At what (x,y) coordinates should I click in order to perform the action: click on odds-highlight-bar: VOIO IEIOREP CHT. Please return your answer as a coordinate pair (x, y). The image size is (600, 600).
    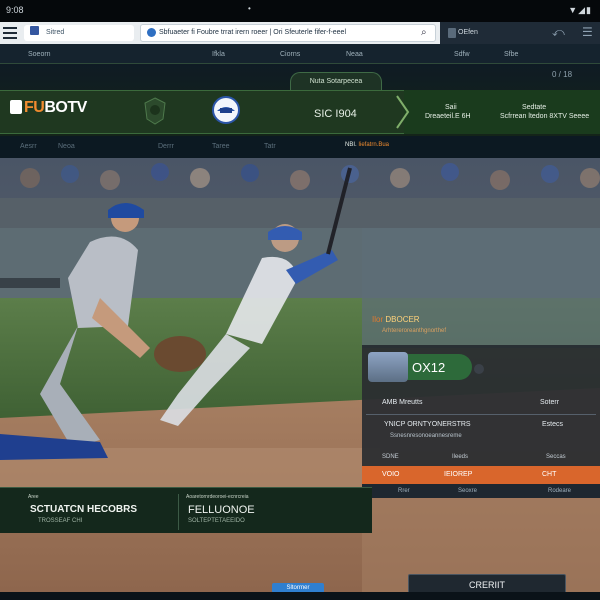
    Looking at the image, I should click on (481, 475).